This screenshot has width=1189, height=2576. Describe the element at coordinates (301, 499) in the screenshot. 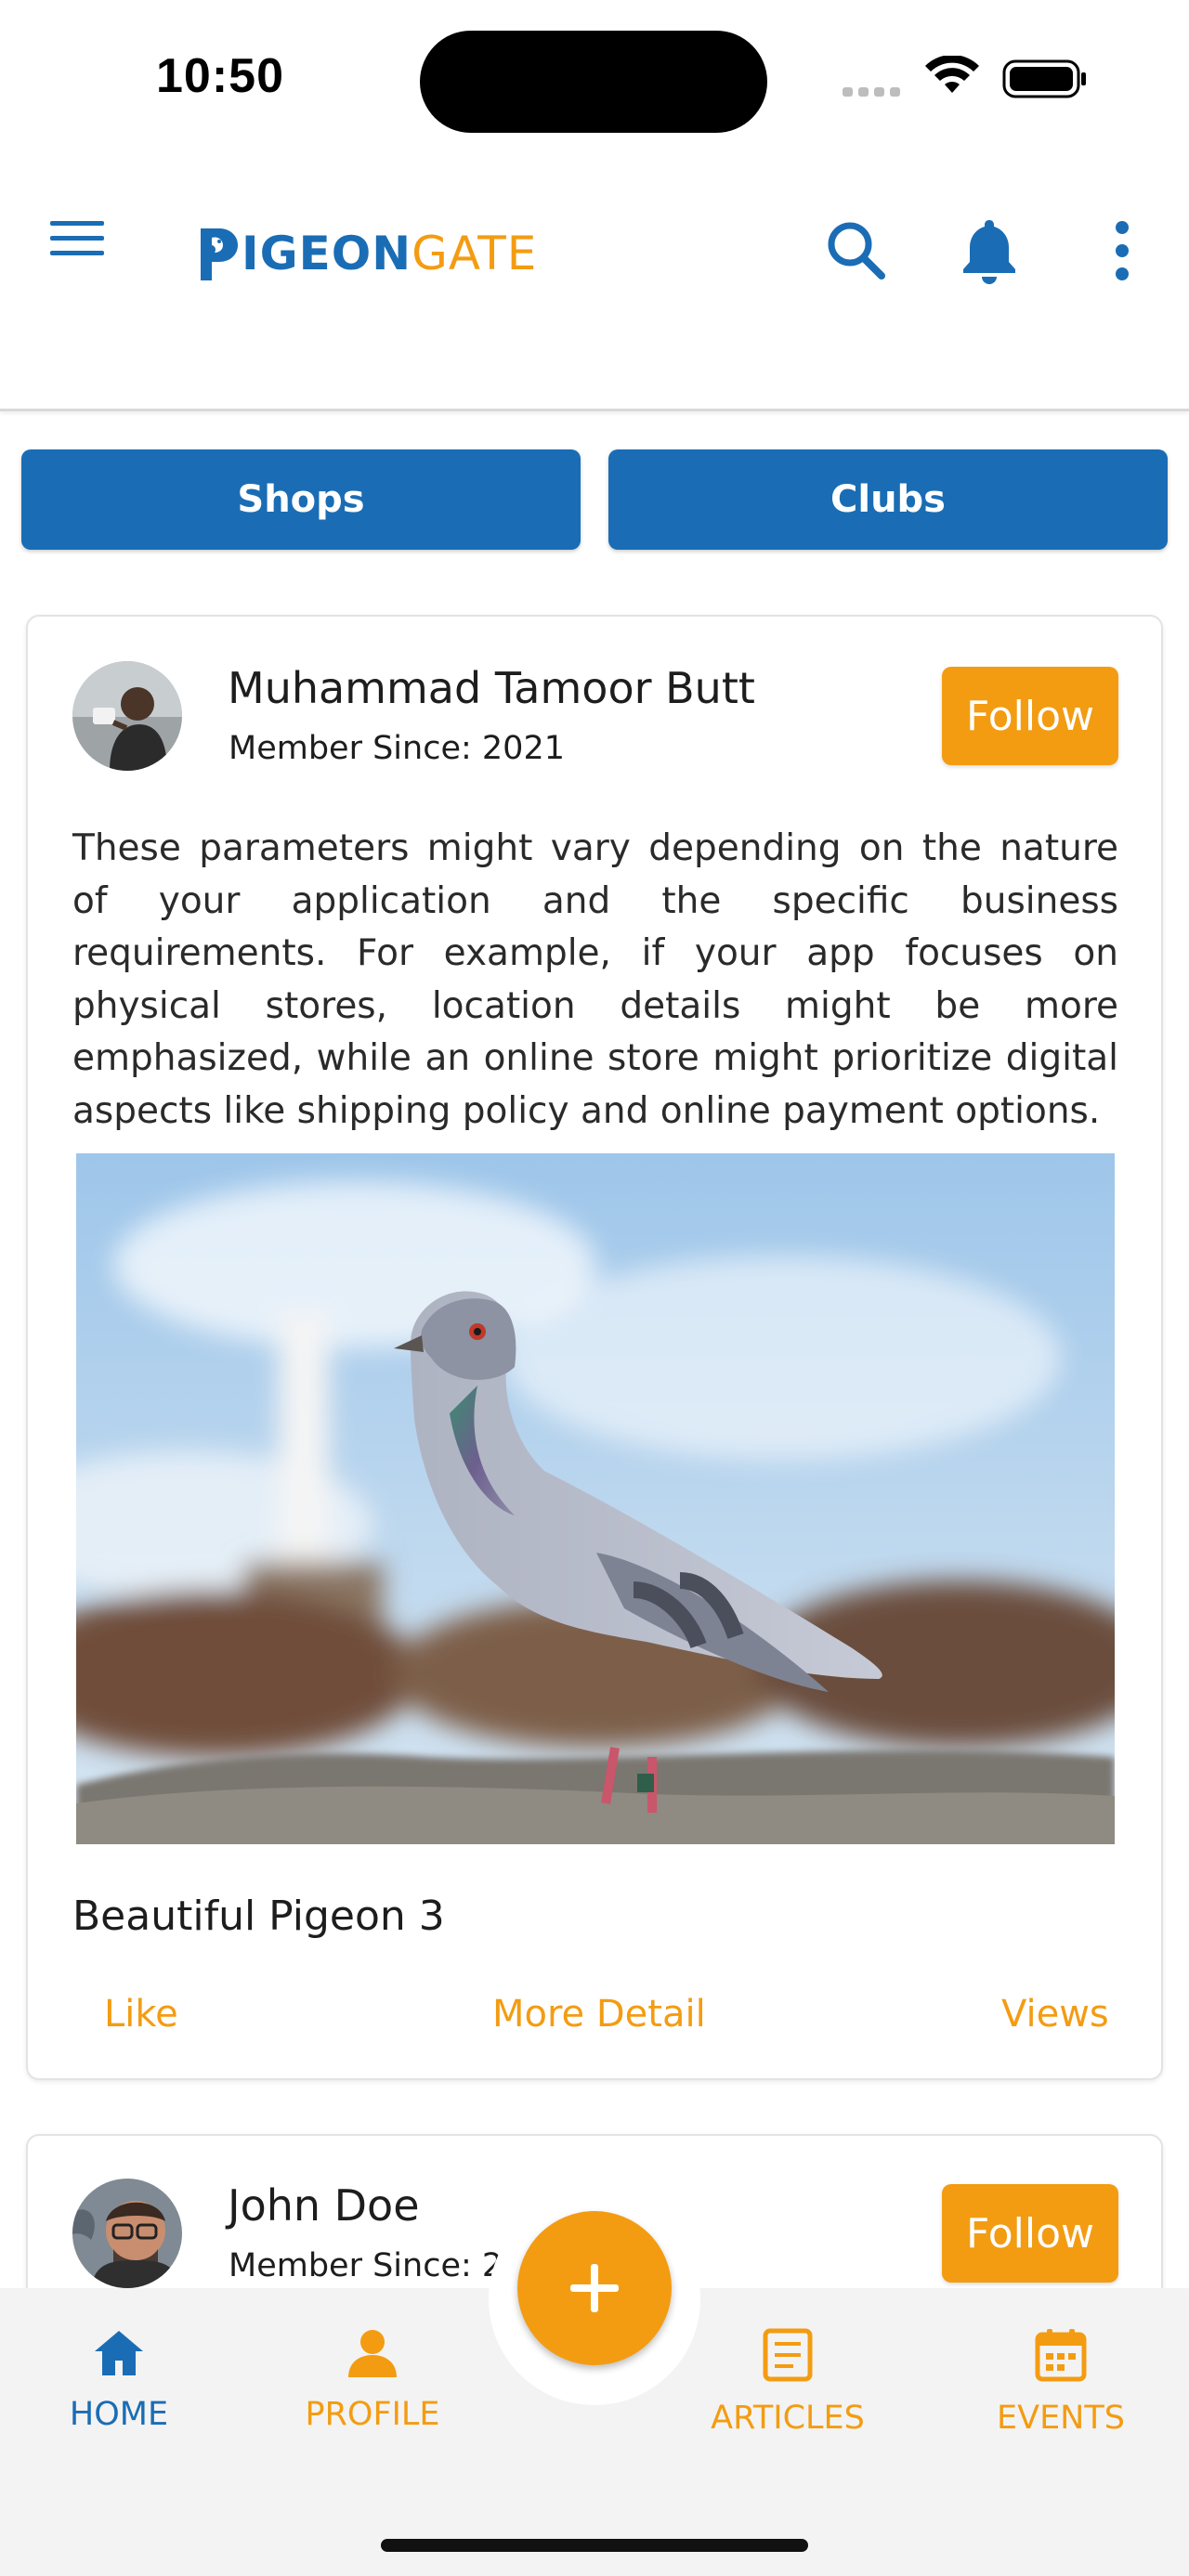

I see `shops-button: Shops` at that location.